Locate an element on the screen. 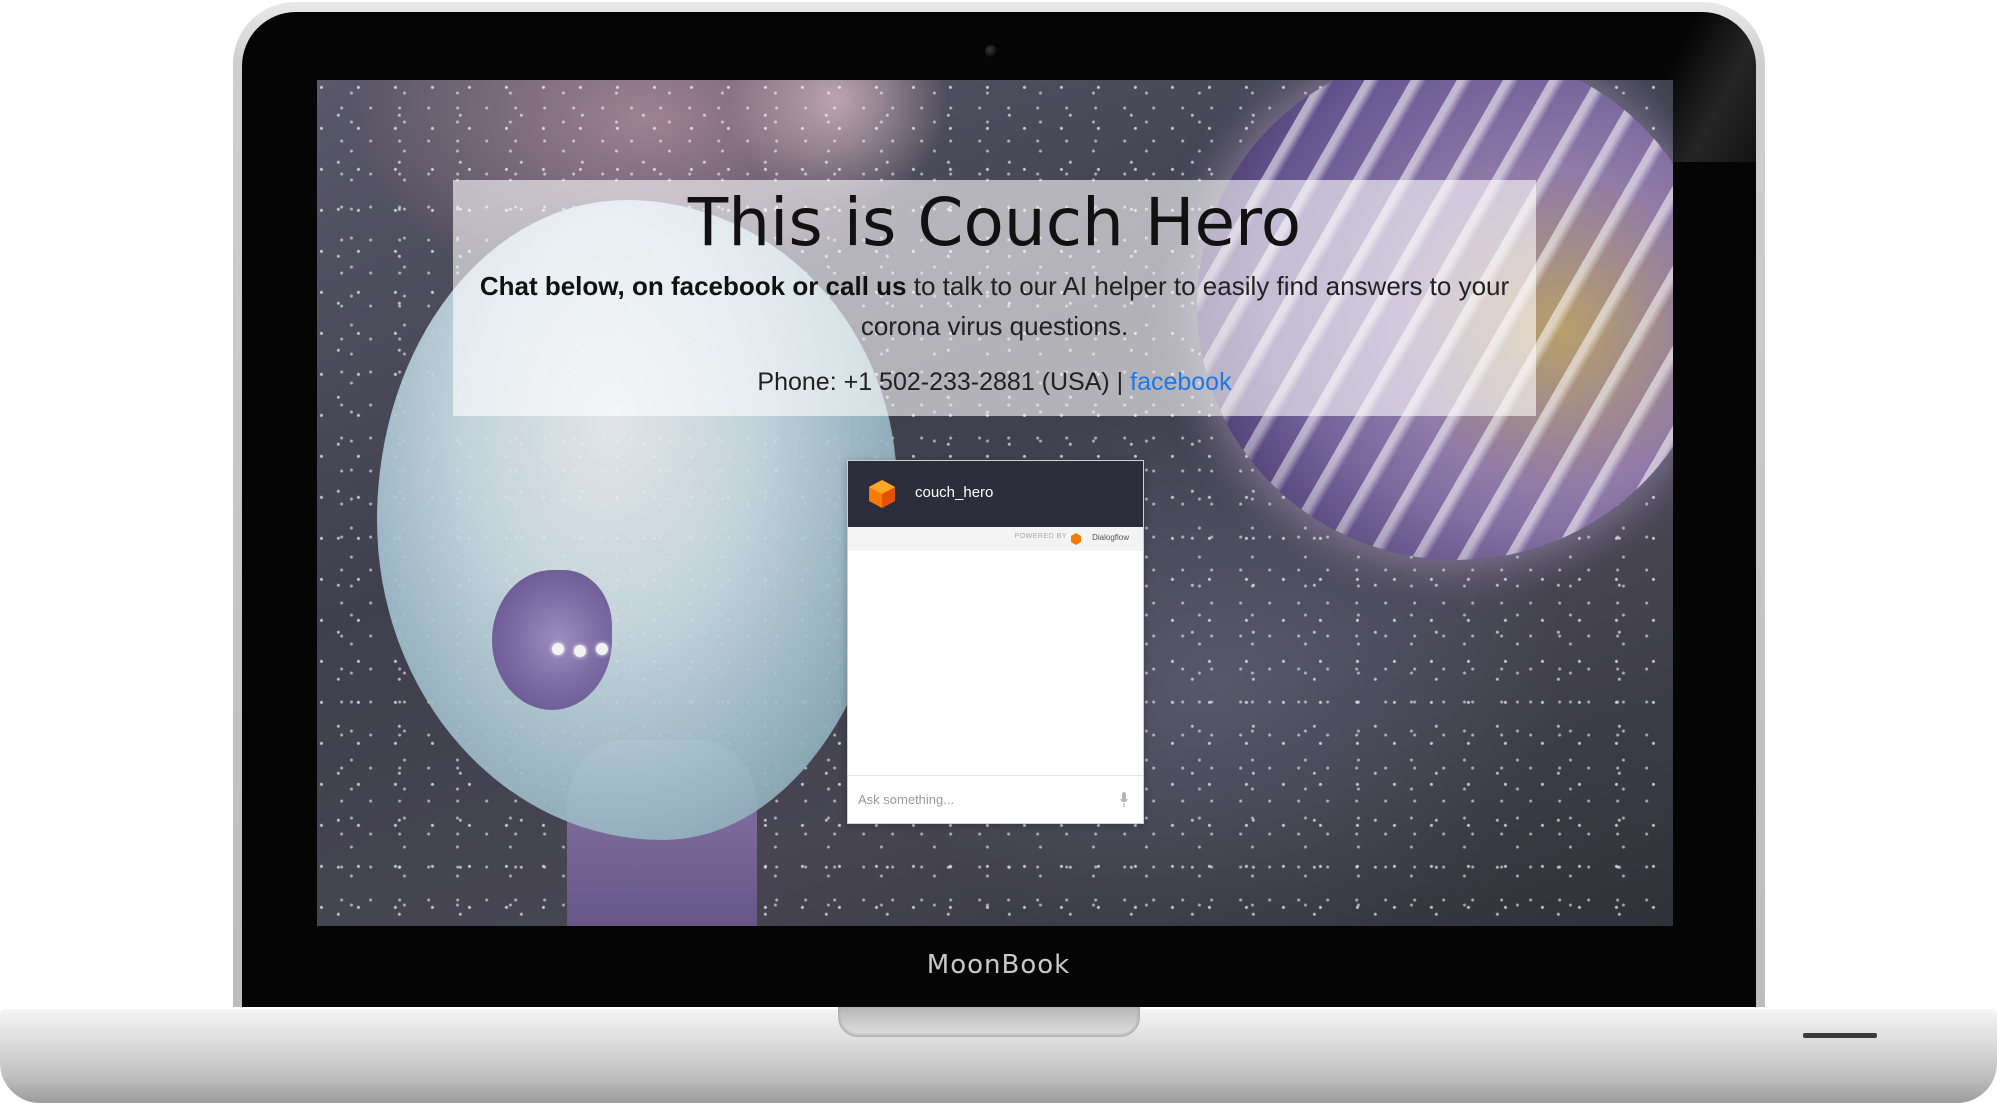  phone-text: Phone: +1 502-233-2881 (USA) | is located at coordinates (944, 382).